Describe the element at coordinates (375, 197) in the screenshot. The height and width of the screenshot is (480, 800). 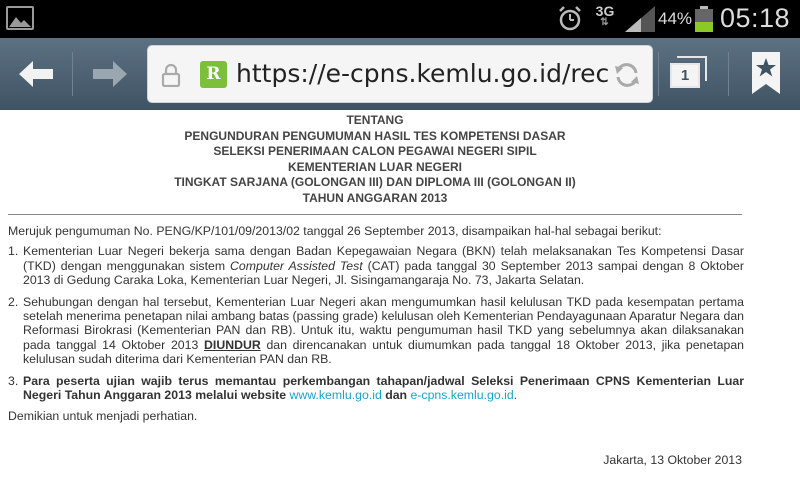
I see `heading-line: TAHUN ANGGARAN 2013` at that location.